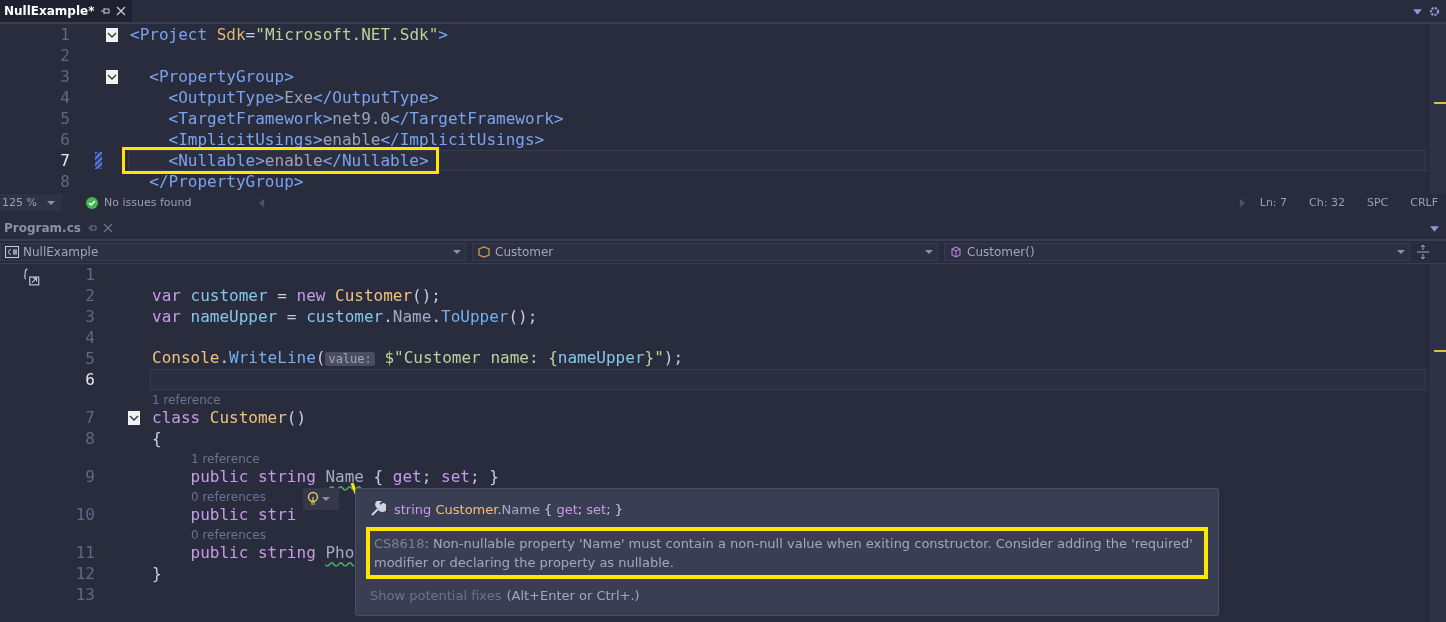 The width and height of the screenshot is (1446, 622). I want to click on signature-text: string Customer.Name { get; set; }, so click(508, 509).